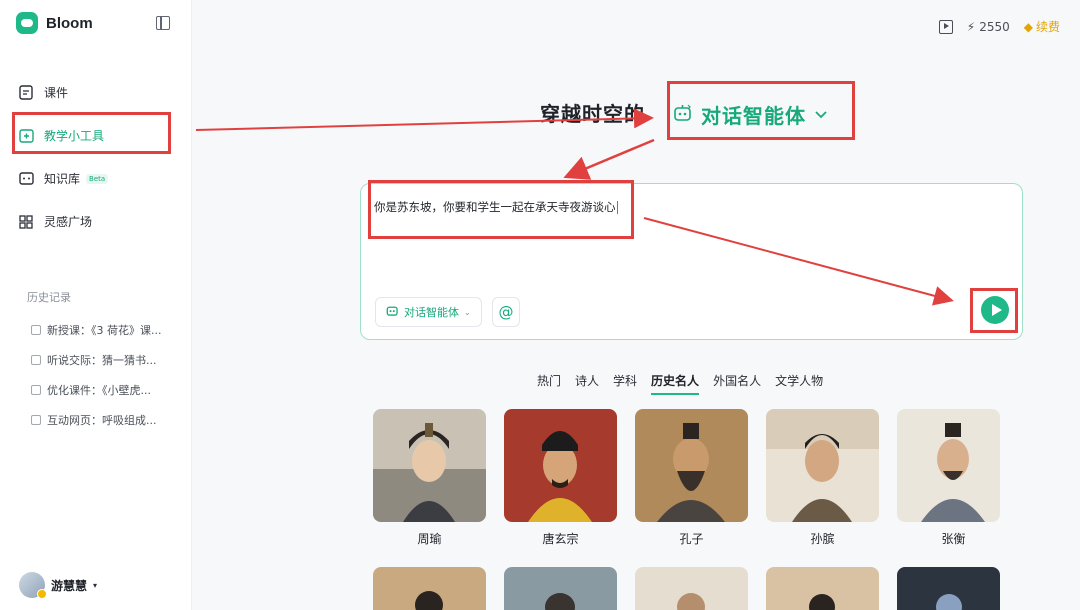  I want to click on figure-name: 唐玄宗, so click(560, 539).